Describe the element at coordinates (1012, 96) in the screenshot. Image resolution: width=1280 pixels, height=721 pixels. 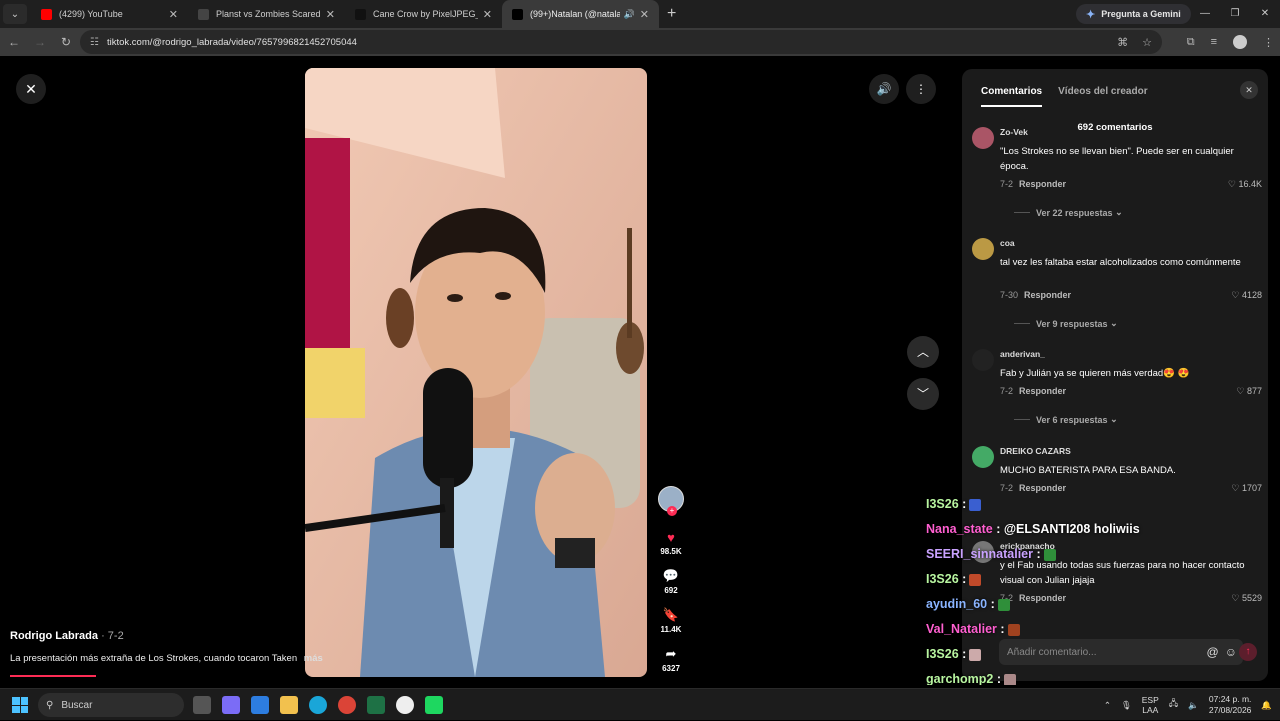
I see `tab-comments: Comentarios` at that location.